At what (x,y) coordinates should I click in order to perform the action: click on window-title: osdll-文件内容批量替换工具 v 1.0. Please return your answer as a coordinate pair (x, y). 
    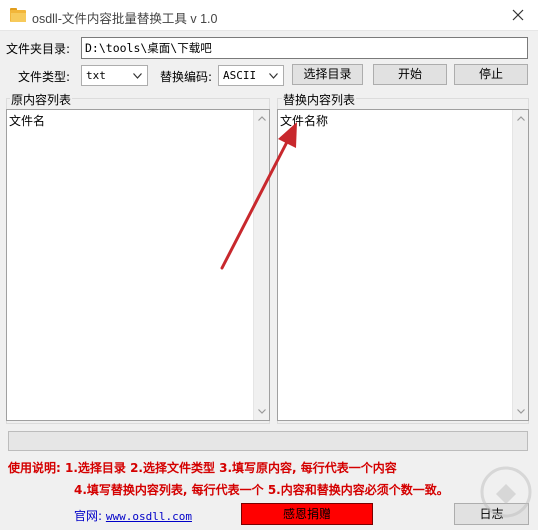
    Looking at the image, I should click on (125, 19).